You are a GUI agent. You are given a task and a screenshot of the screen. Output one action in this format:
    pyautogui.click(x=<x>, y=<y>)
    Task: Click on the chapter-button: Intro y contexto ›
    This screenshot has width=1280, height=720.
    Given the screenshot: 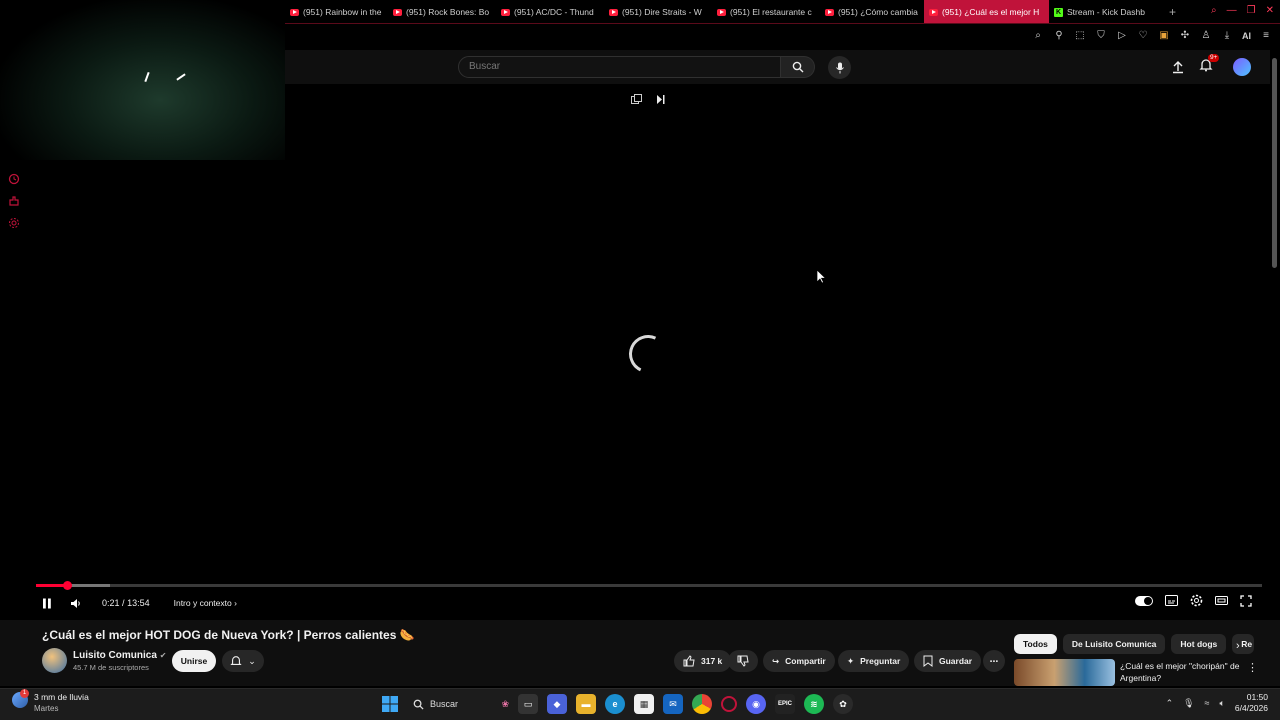 What is the action you would take?
    pyautogui.click(x=205, y=603)
    